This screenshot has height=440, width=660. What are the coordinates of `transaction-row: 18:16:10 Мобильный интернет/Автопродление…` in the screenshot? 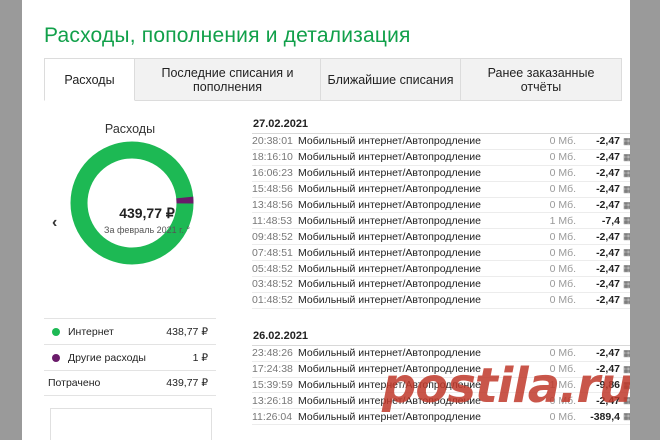 It's located at (441, 158).